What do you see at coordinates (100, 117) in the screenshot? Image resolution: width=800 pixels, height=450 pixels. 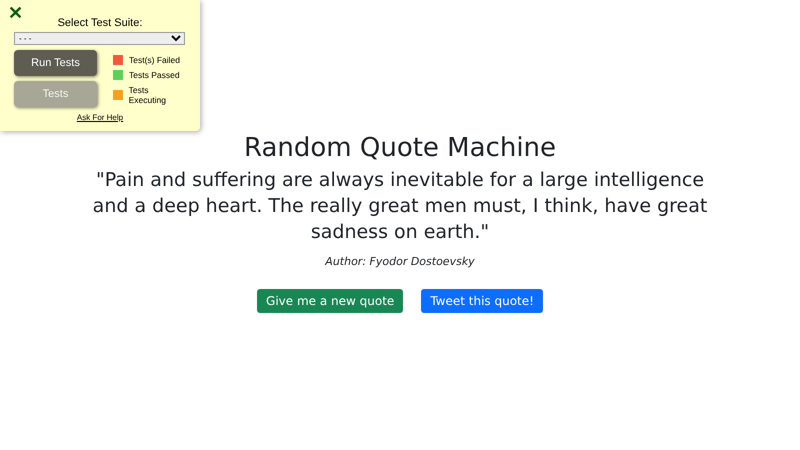 I see `help-link: Ask For Help` at bounding box center [100, 117].